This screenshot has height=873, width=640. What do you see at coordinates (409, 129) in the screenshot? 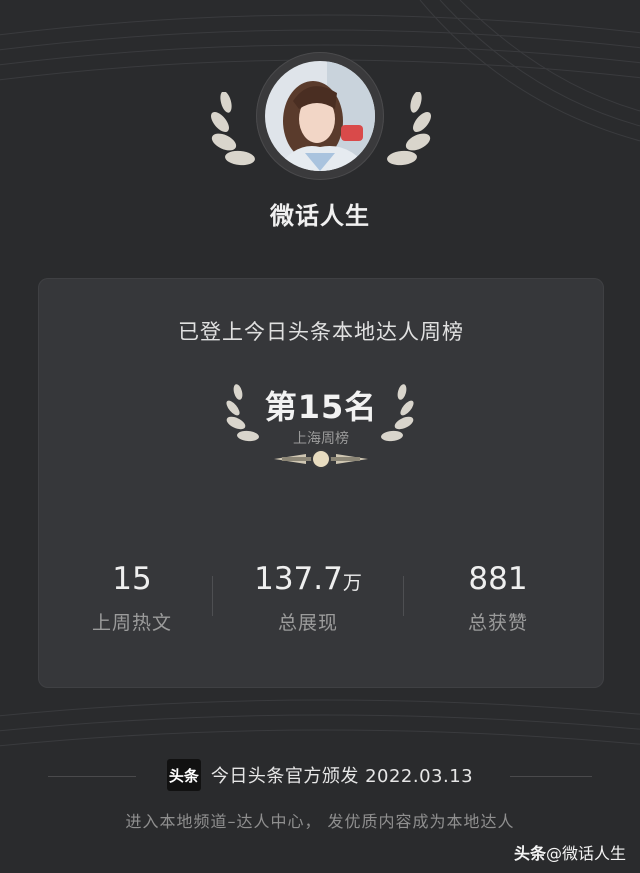
I see `laurel-right-icon` at bounding box center [409, 129].